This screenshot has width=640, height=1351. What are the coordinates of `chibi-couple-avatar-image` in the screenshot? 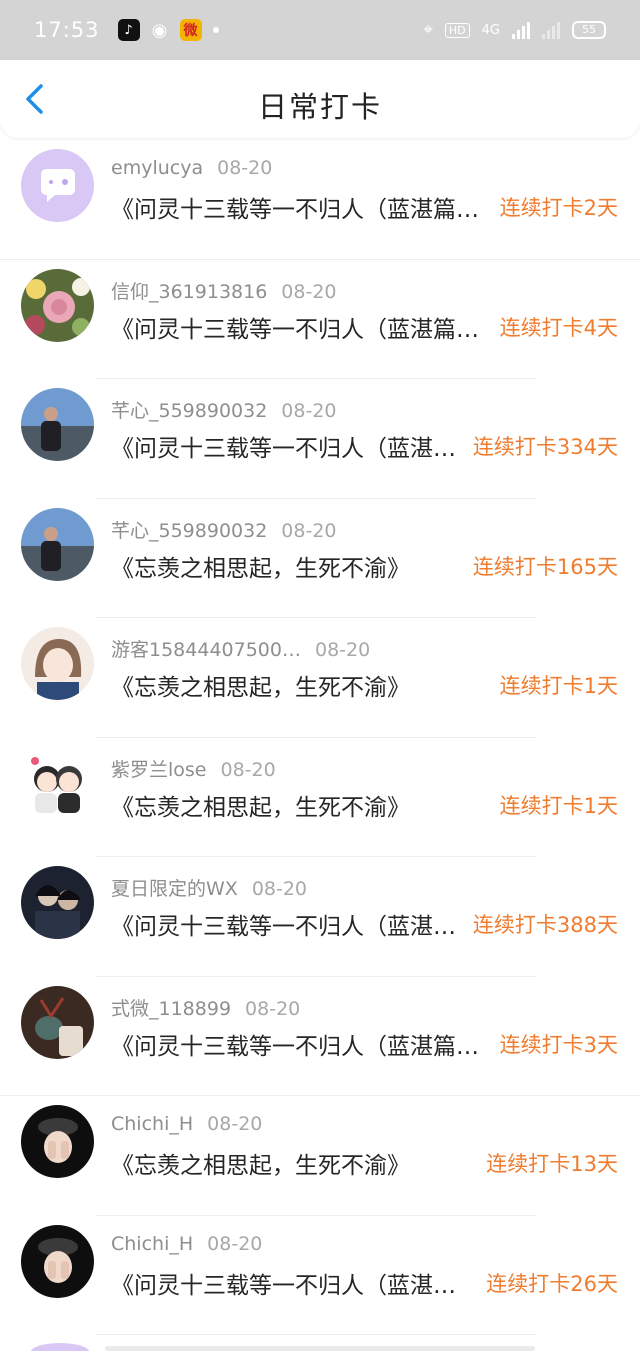 It's located at (57, 783).